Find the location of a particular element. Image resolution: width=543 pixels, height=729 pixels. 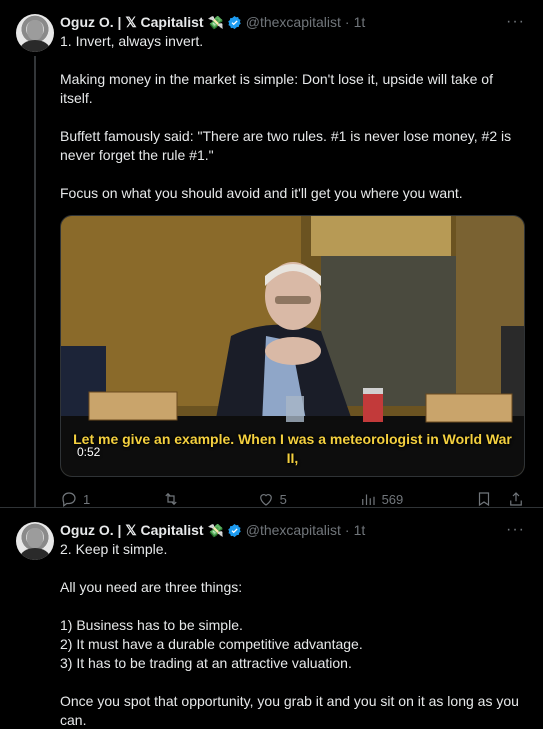

views-icon is located at coordinates (368, 499).